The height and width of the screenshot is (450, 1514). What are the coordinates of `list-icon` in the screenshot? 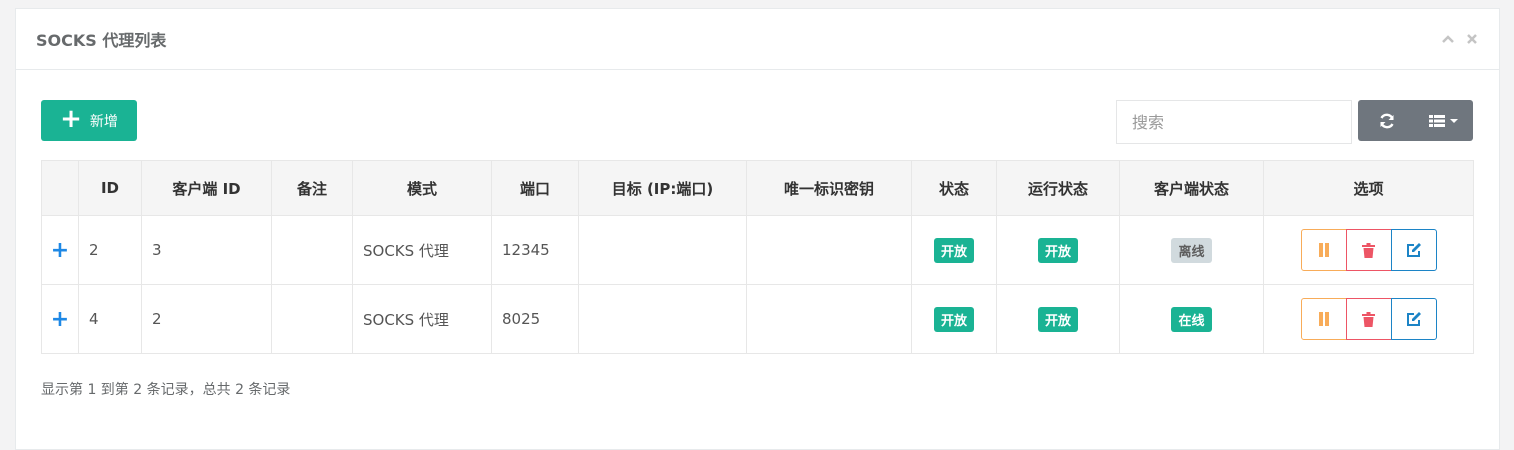 It's located at (1444, 120).